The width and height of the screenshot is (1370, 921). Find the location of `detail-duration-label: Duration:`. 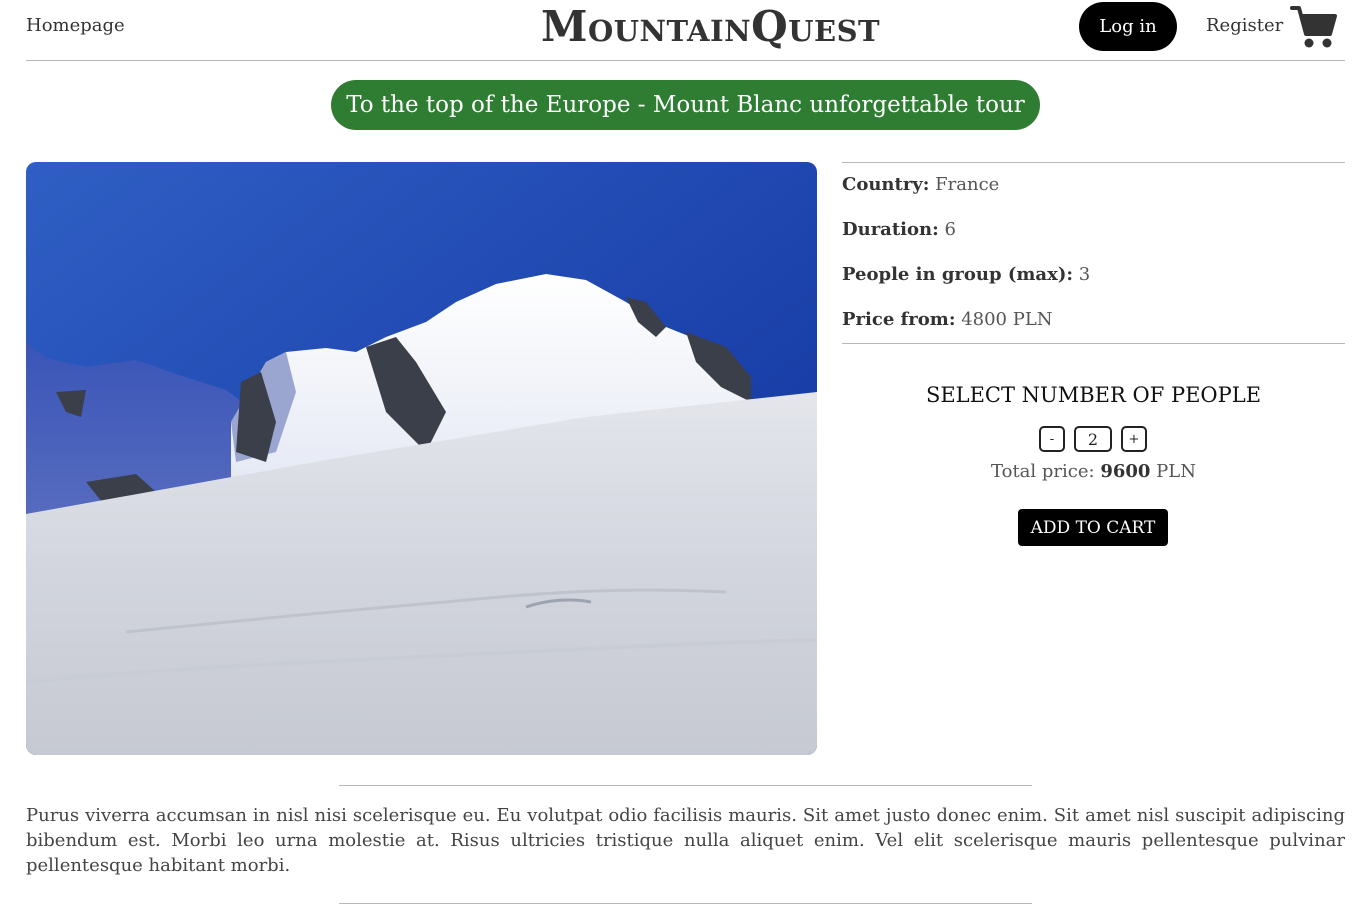

detail-duration-label: Duration: is located at coordinates (890, 229).